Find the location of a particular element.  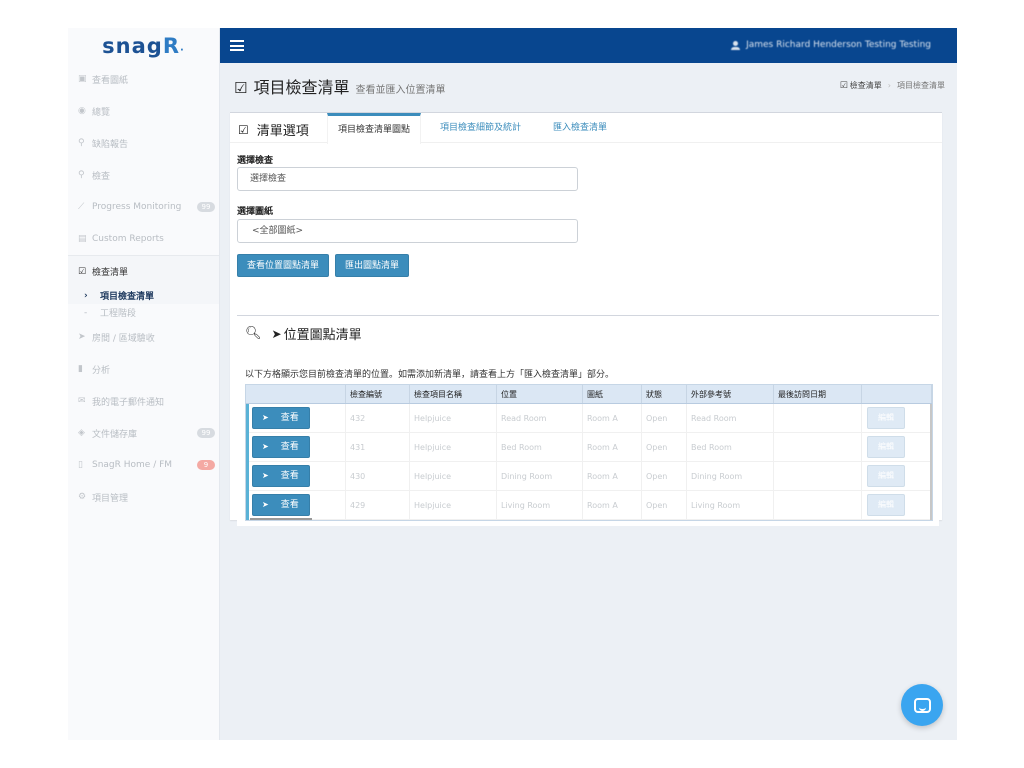

panel-header-text: 清單選項 is located at coordinates (282, 131).